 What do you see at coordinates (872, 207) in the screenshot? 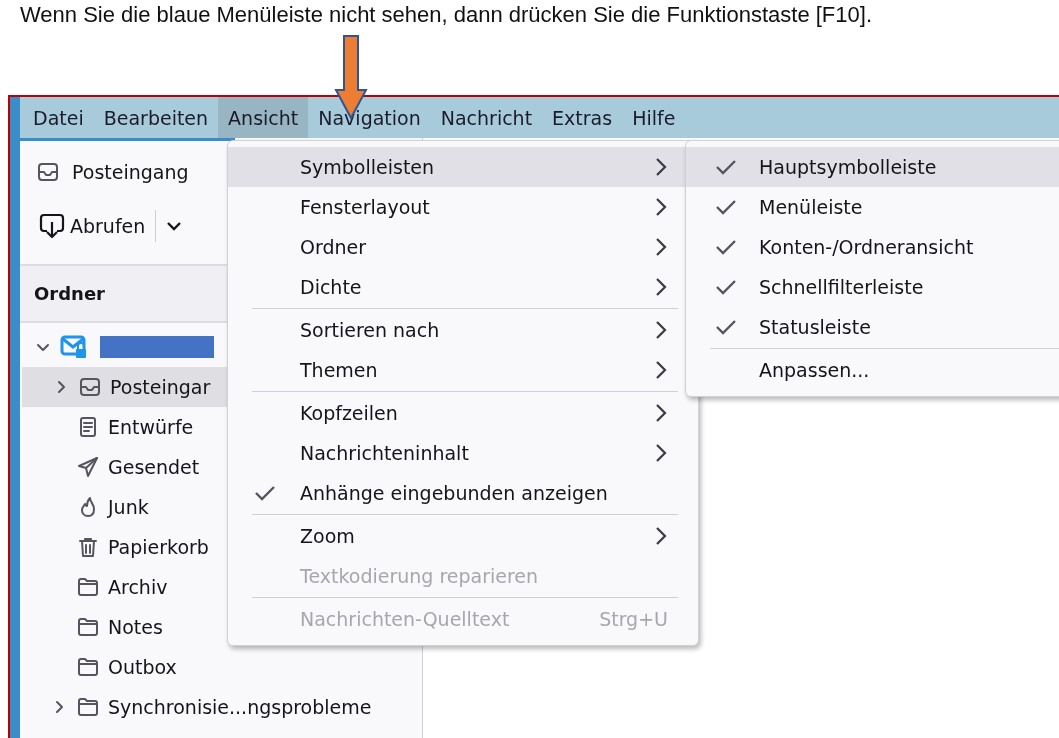
I see `menu-item: Menüleiste` at bounding box center [872, 207].